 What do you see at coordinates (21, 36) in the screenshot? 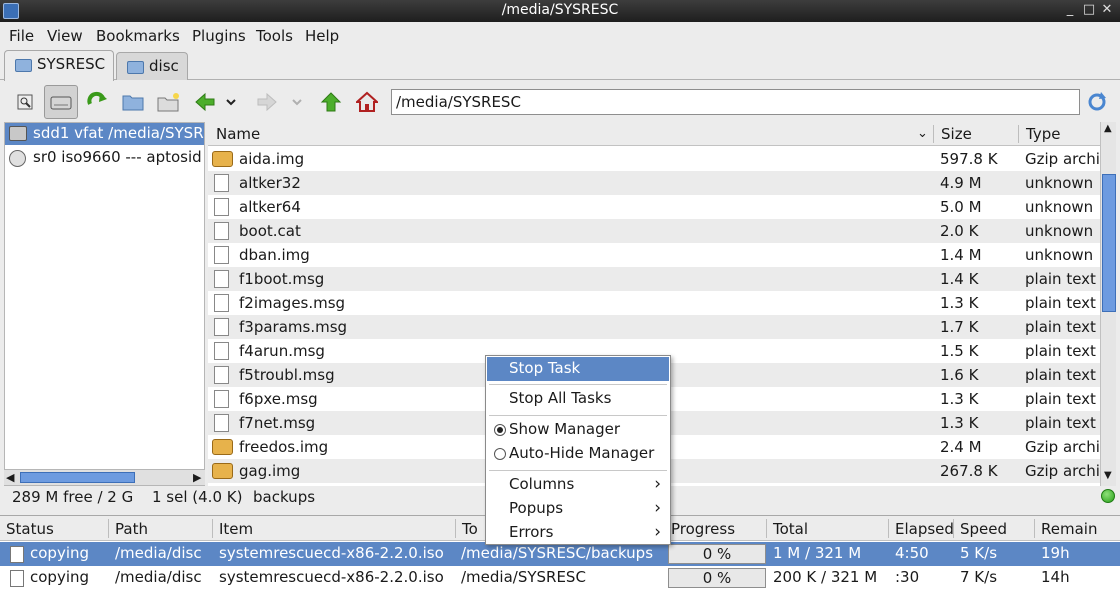
I see `menu-file: File` at bounding box center [21, 36].